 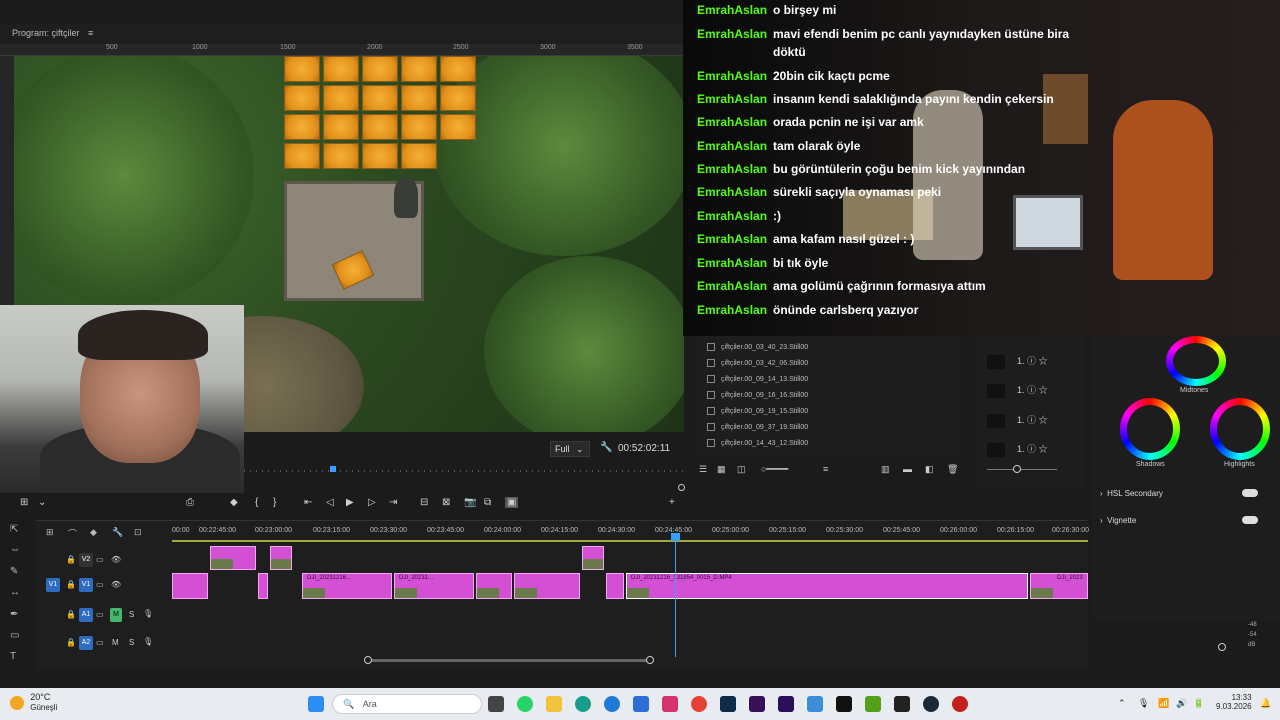 I want to click on timeline-scrollbar, so click(x=509, y=660).